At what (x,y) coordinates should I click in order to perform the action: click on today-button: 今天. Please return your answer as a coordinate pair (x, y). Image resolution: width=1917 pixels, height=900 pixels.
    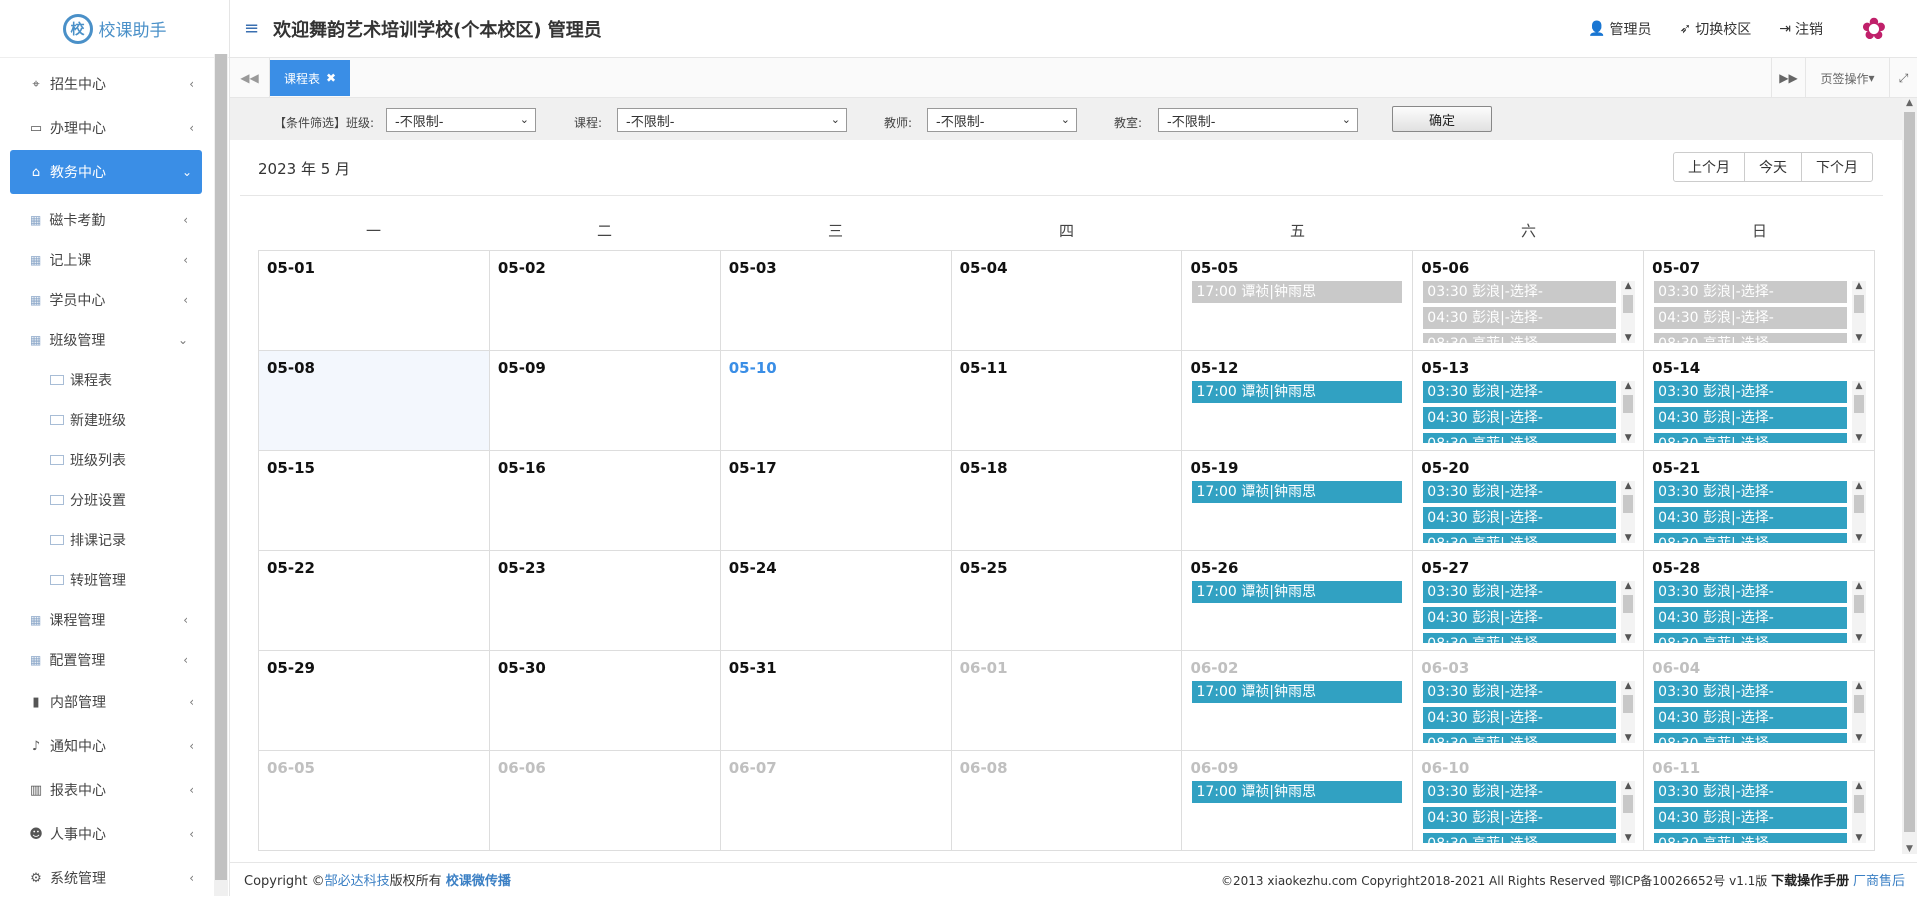
    Looking at the image, I should click on (1773, 167).